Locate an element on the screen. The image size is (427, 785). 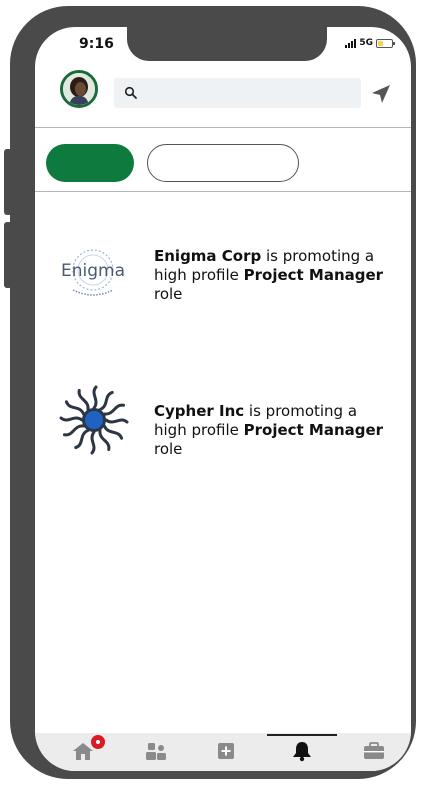
notch is located at coordinates (227, 44).